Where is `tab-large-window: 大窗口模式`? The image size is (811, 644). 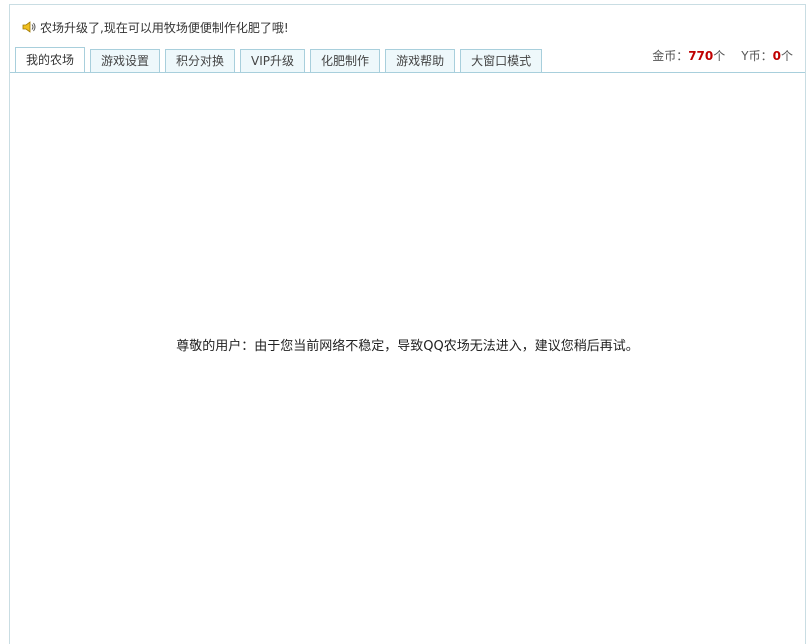
tab-large-window: 大窗口模式 is located at coordinates (501, 60).